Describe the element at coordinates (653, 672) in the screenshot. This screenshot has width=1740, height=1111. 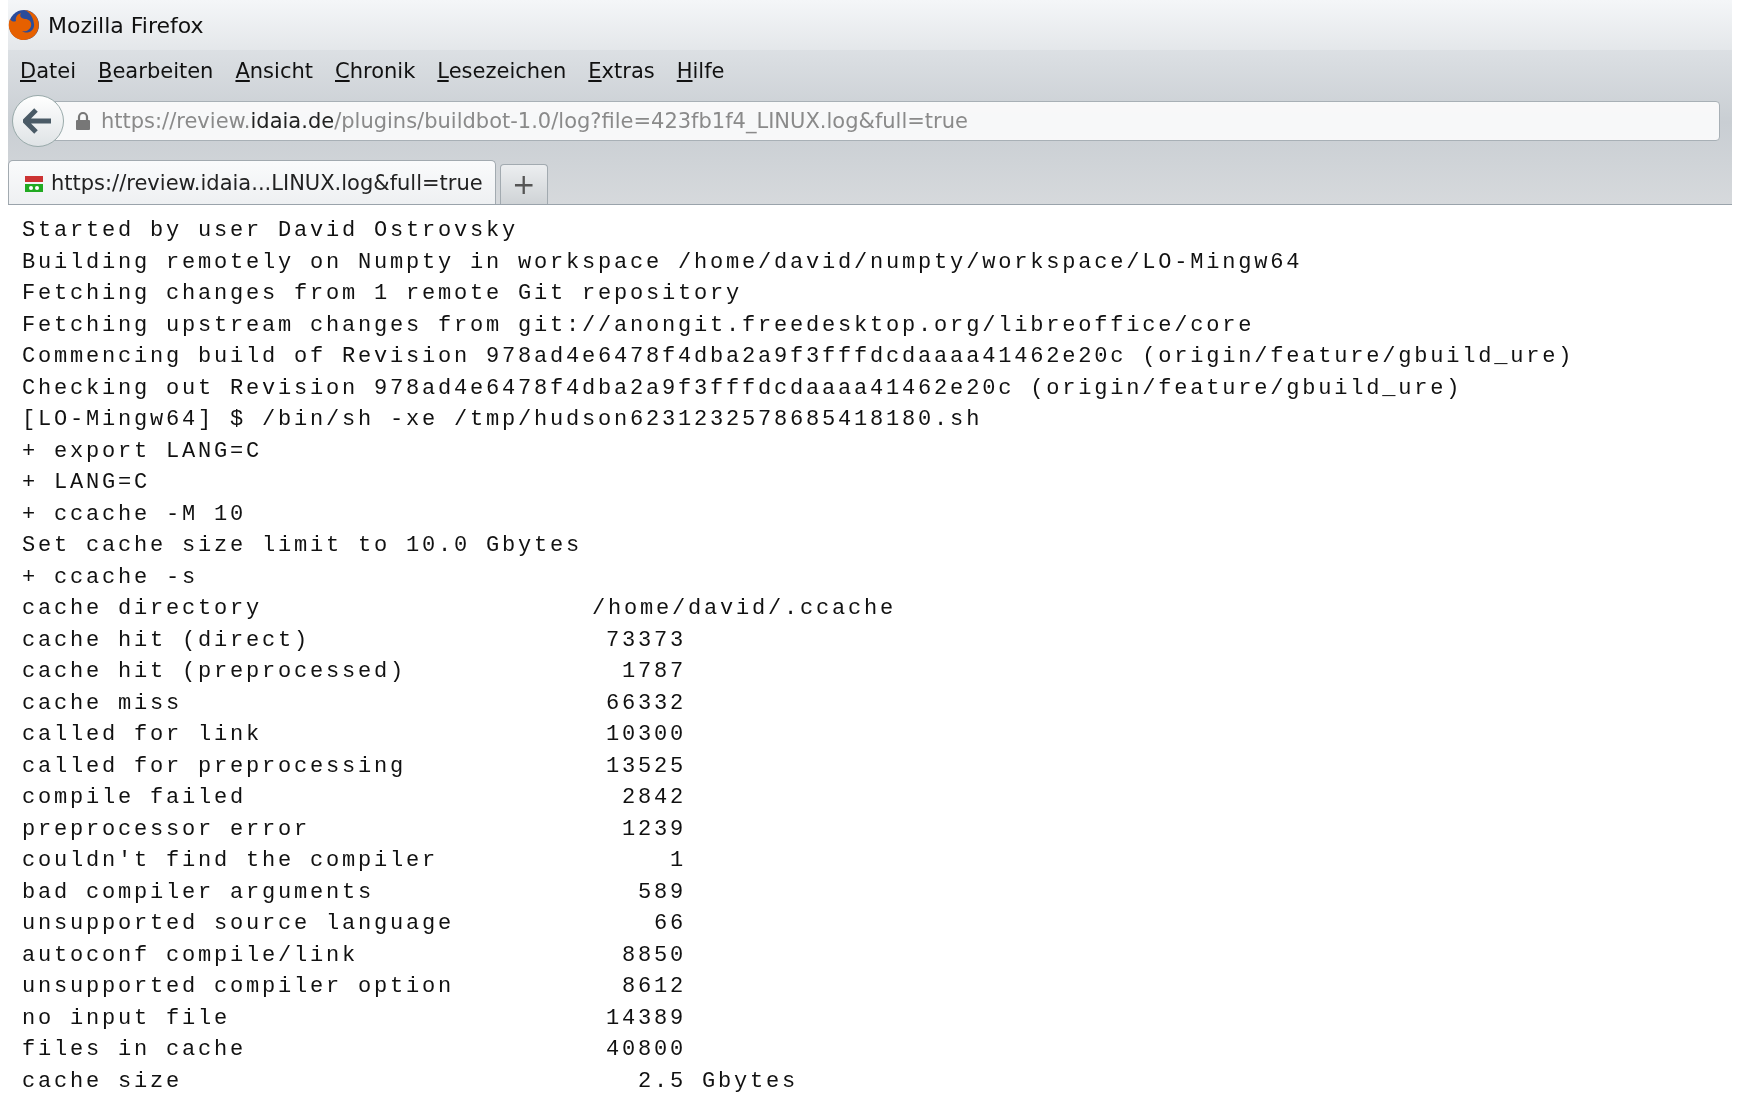
I see `stat-value: 1787` at that location.